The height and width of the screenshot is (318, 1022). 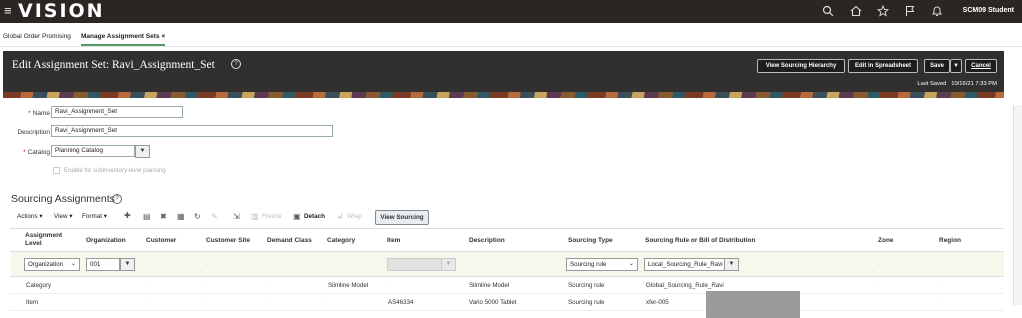 I want to click on cell-assignment-level: Item, so click(x=32, y=302).